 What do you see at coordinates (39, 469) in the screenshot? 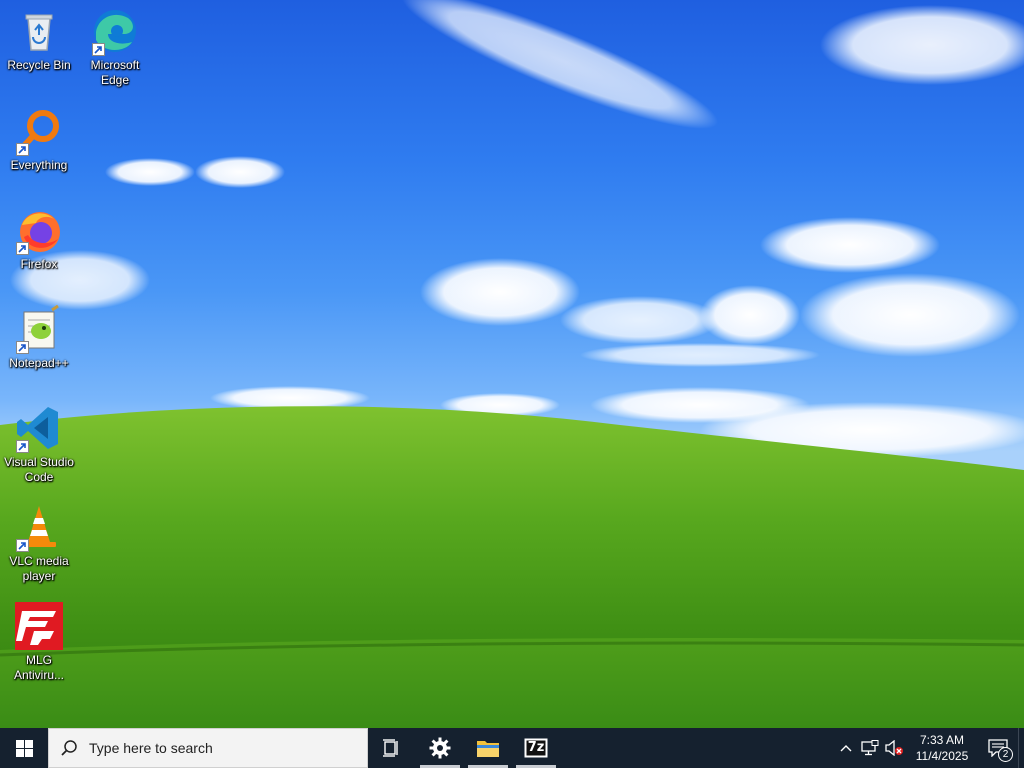
I see `desktop-icon-label: Visual Studio Code` at bounding box center [39, 469].